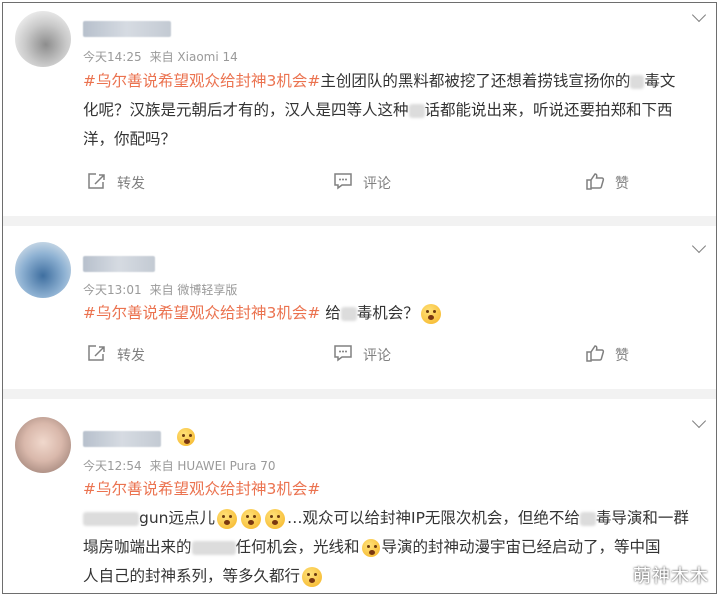 This screenshot has height=596, width=719. I want to click on post-meta: 今天12:54 来自 HUAWEI Pura 70, so click(179, 465).